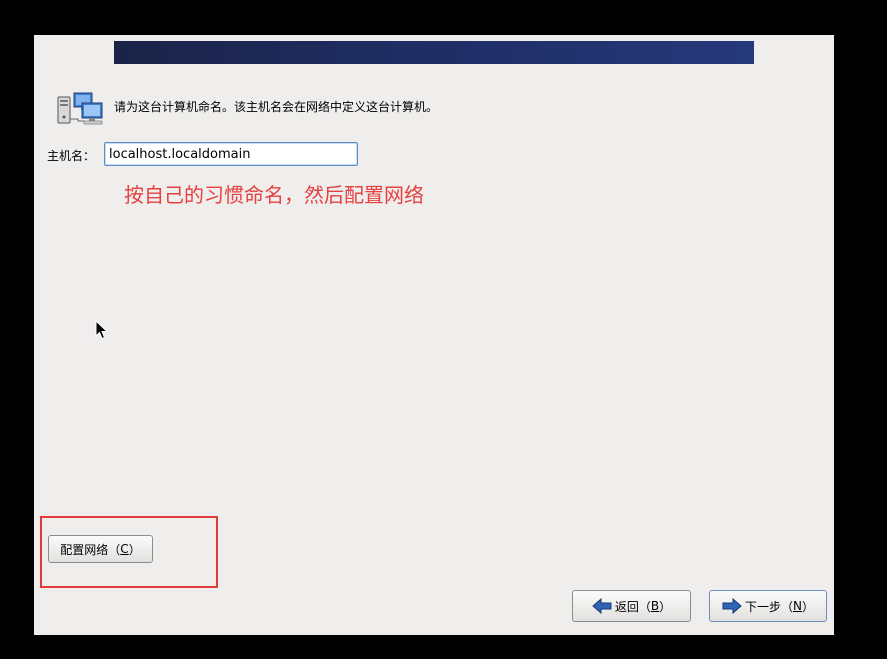 This screenshot has height=659, width=887. What do you see at coordinates (90, 549) in the screenshot?
I see `configure-network-label: 配置网络（` at bounding box center [90, 549].